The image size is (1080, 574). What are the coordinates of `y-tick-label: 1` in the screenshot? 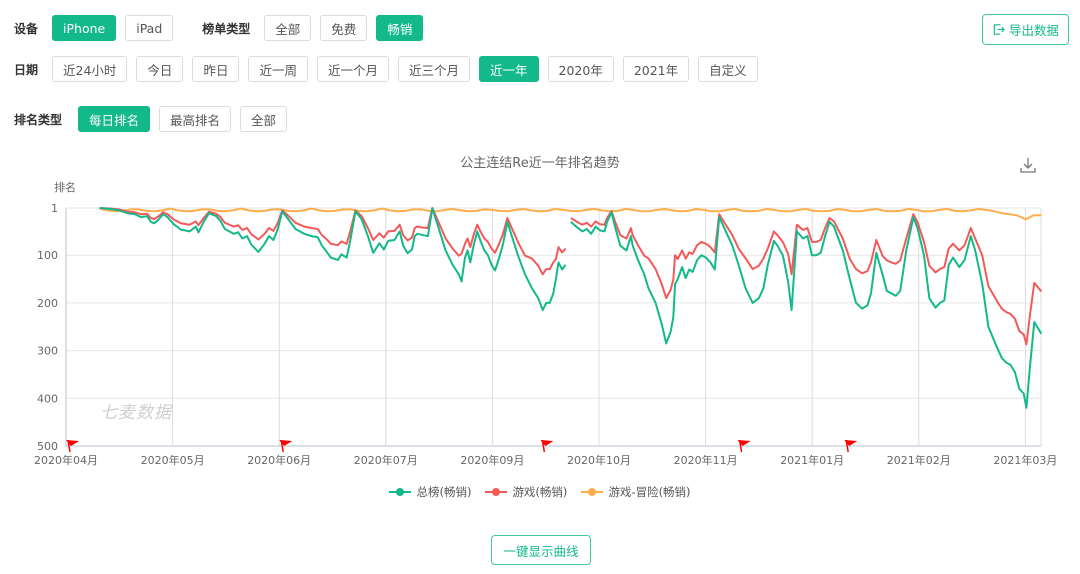 It's located at (54, 208).